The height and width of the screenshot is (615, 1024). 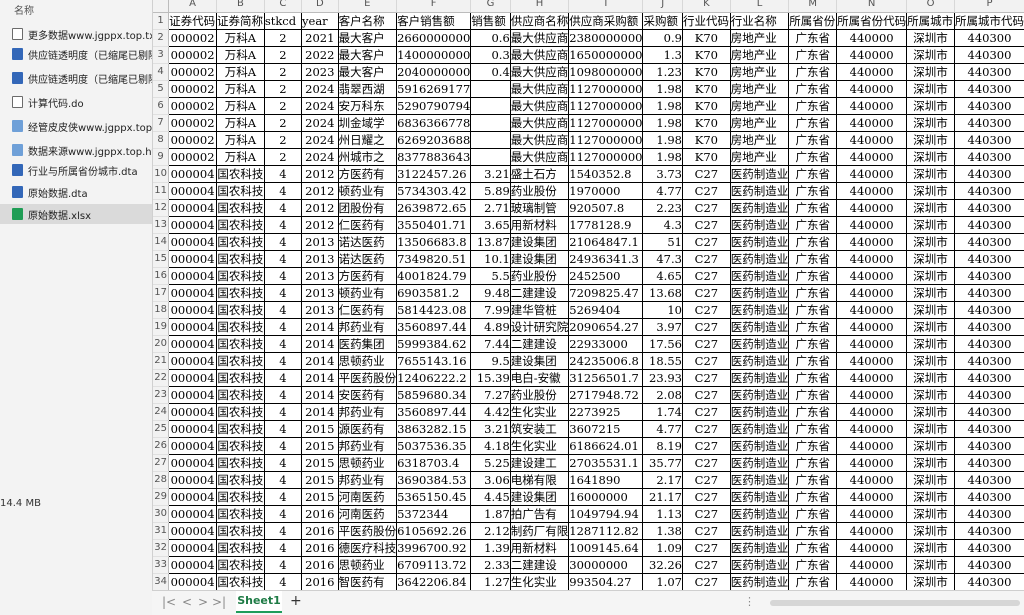 What do you see at coordinates (368, 225) in the screenshot?
I see `cell: 仁医药有` at bounding box center [368, 225].